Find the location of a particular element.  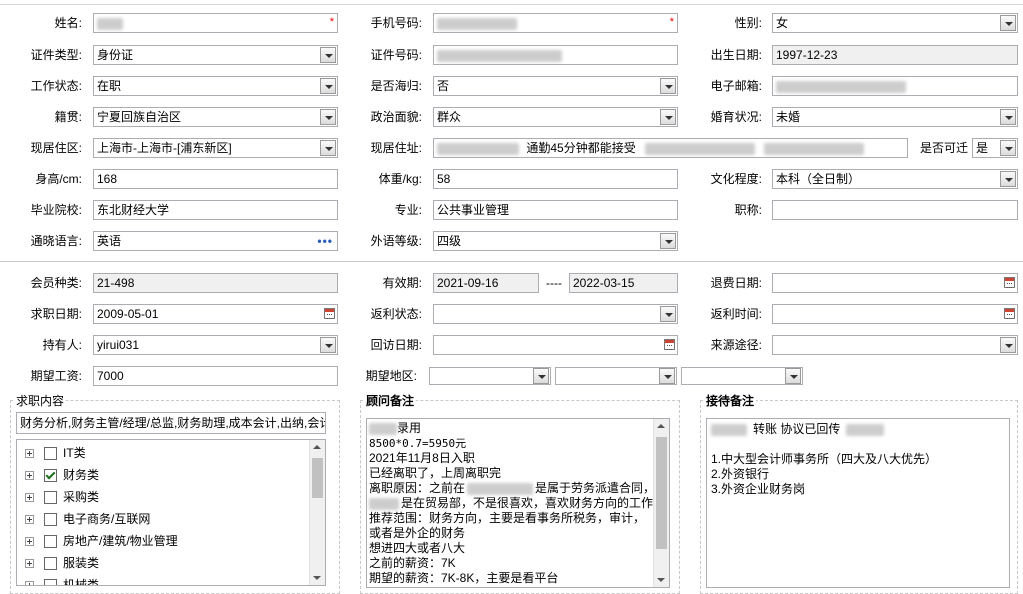

title-field is located at coordinates (895, 210).